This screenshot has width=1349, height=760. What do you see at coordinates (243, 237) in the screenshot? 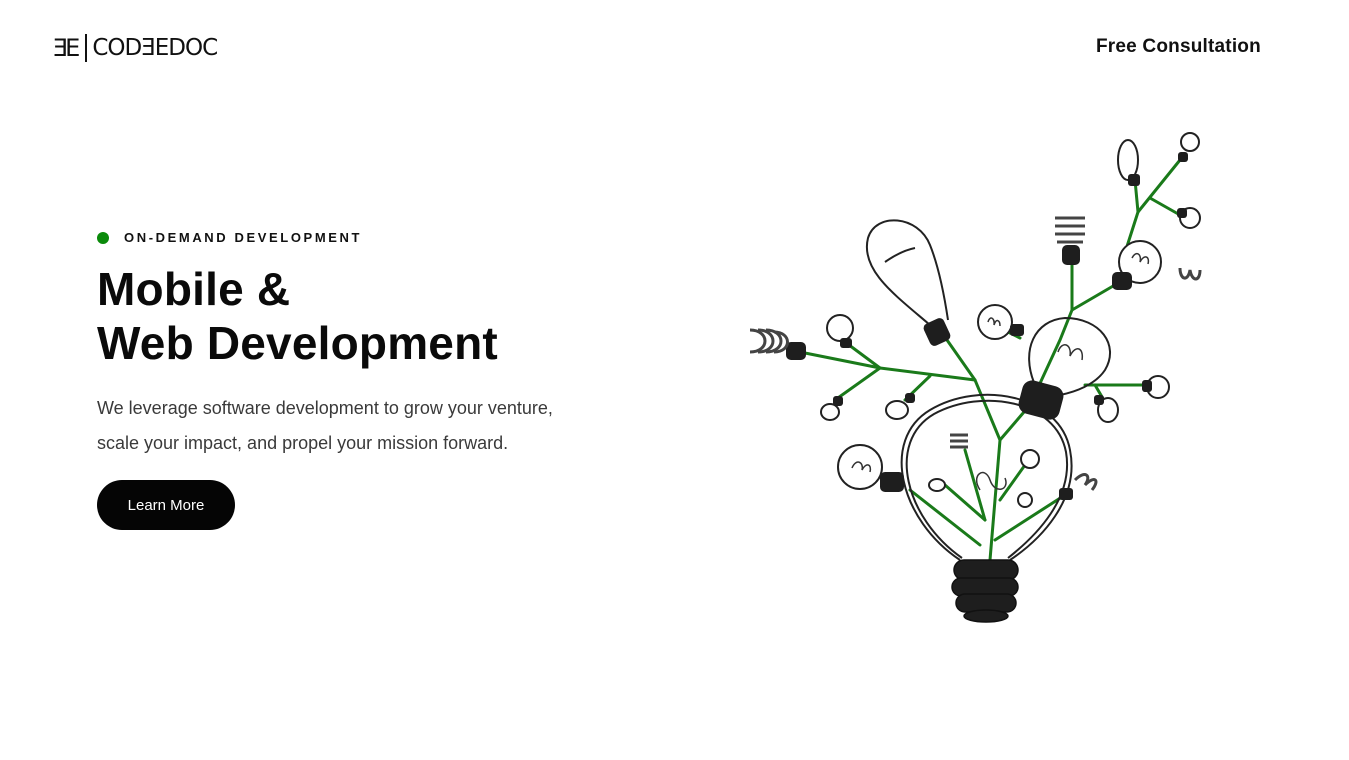
I see `eyebrow-text: ON-DEMAND DEVELOPMENT` at bounding box center [243, 237].